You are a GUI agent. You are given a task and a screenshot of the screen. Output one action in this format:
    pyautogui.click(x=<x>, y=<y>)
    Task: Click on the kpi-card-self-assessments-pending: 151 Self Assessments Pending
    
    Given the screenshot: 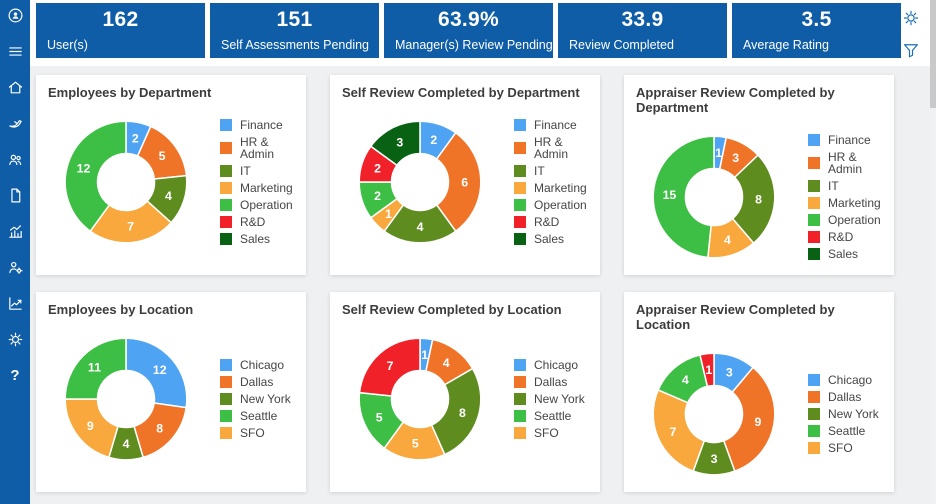 What is the action you would take?
    pyautogui.click(x=294, y=30)
    